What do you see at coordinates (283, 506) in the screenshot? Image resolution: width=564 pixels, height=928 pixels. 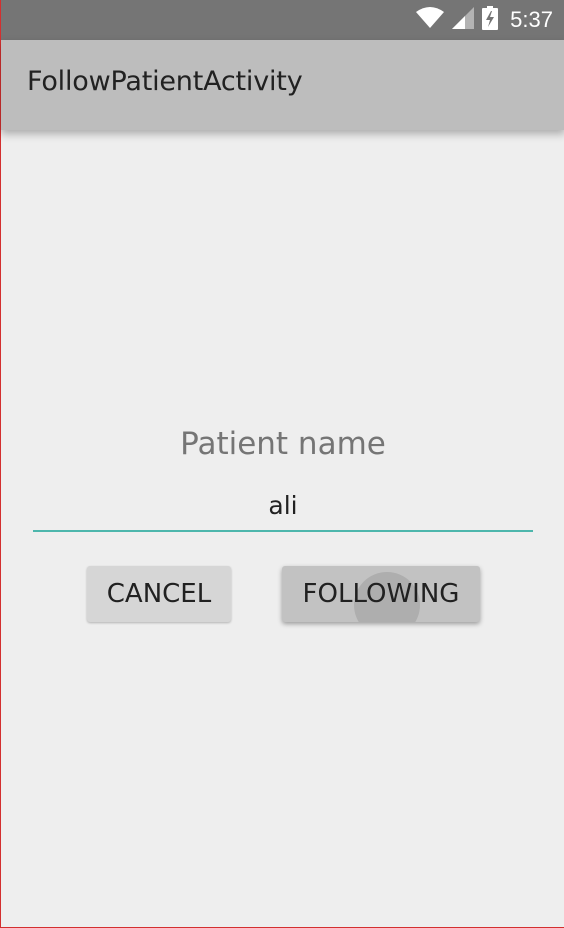 I see `patient-name-input` at bounding box center [283, 506].